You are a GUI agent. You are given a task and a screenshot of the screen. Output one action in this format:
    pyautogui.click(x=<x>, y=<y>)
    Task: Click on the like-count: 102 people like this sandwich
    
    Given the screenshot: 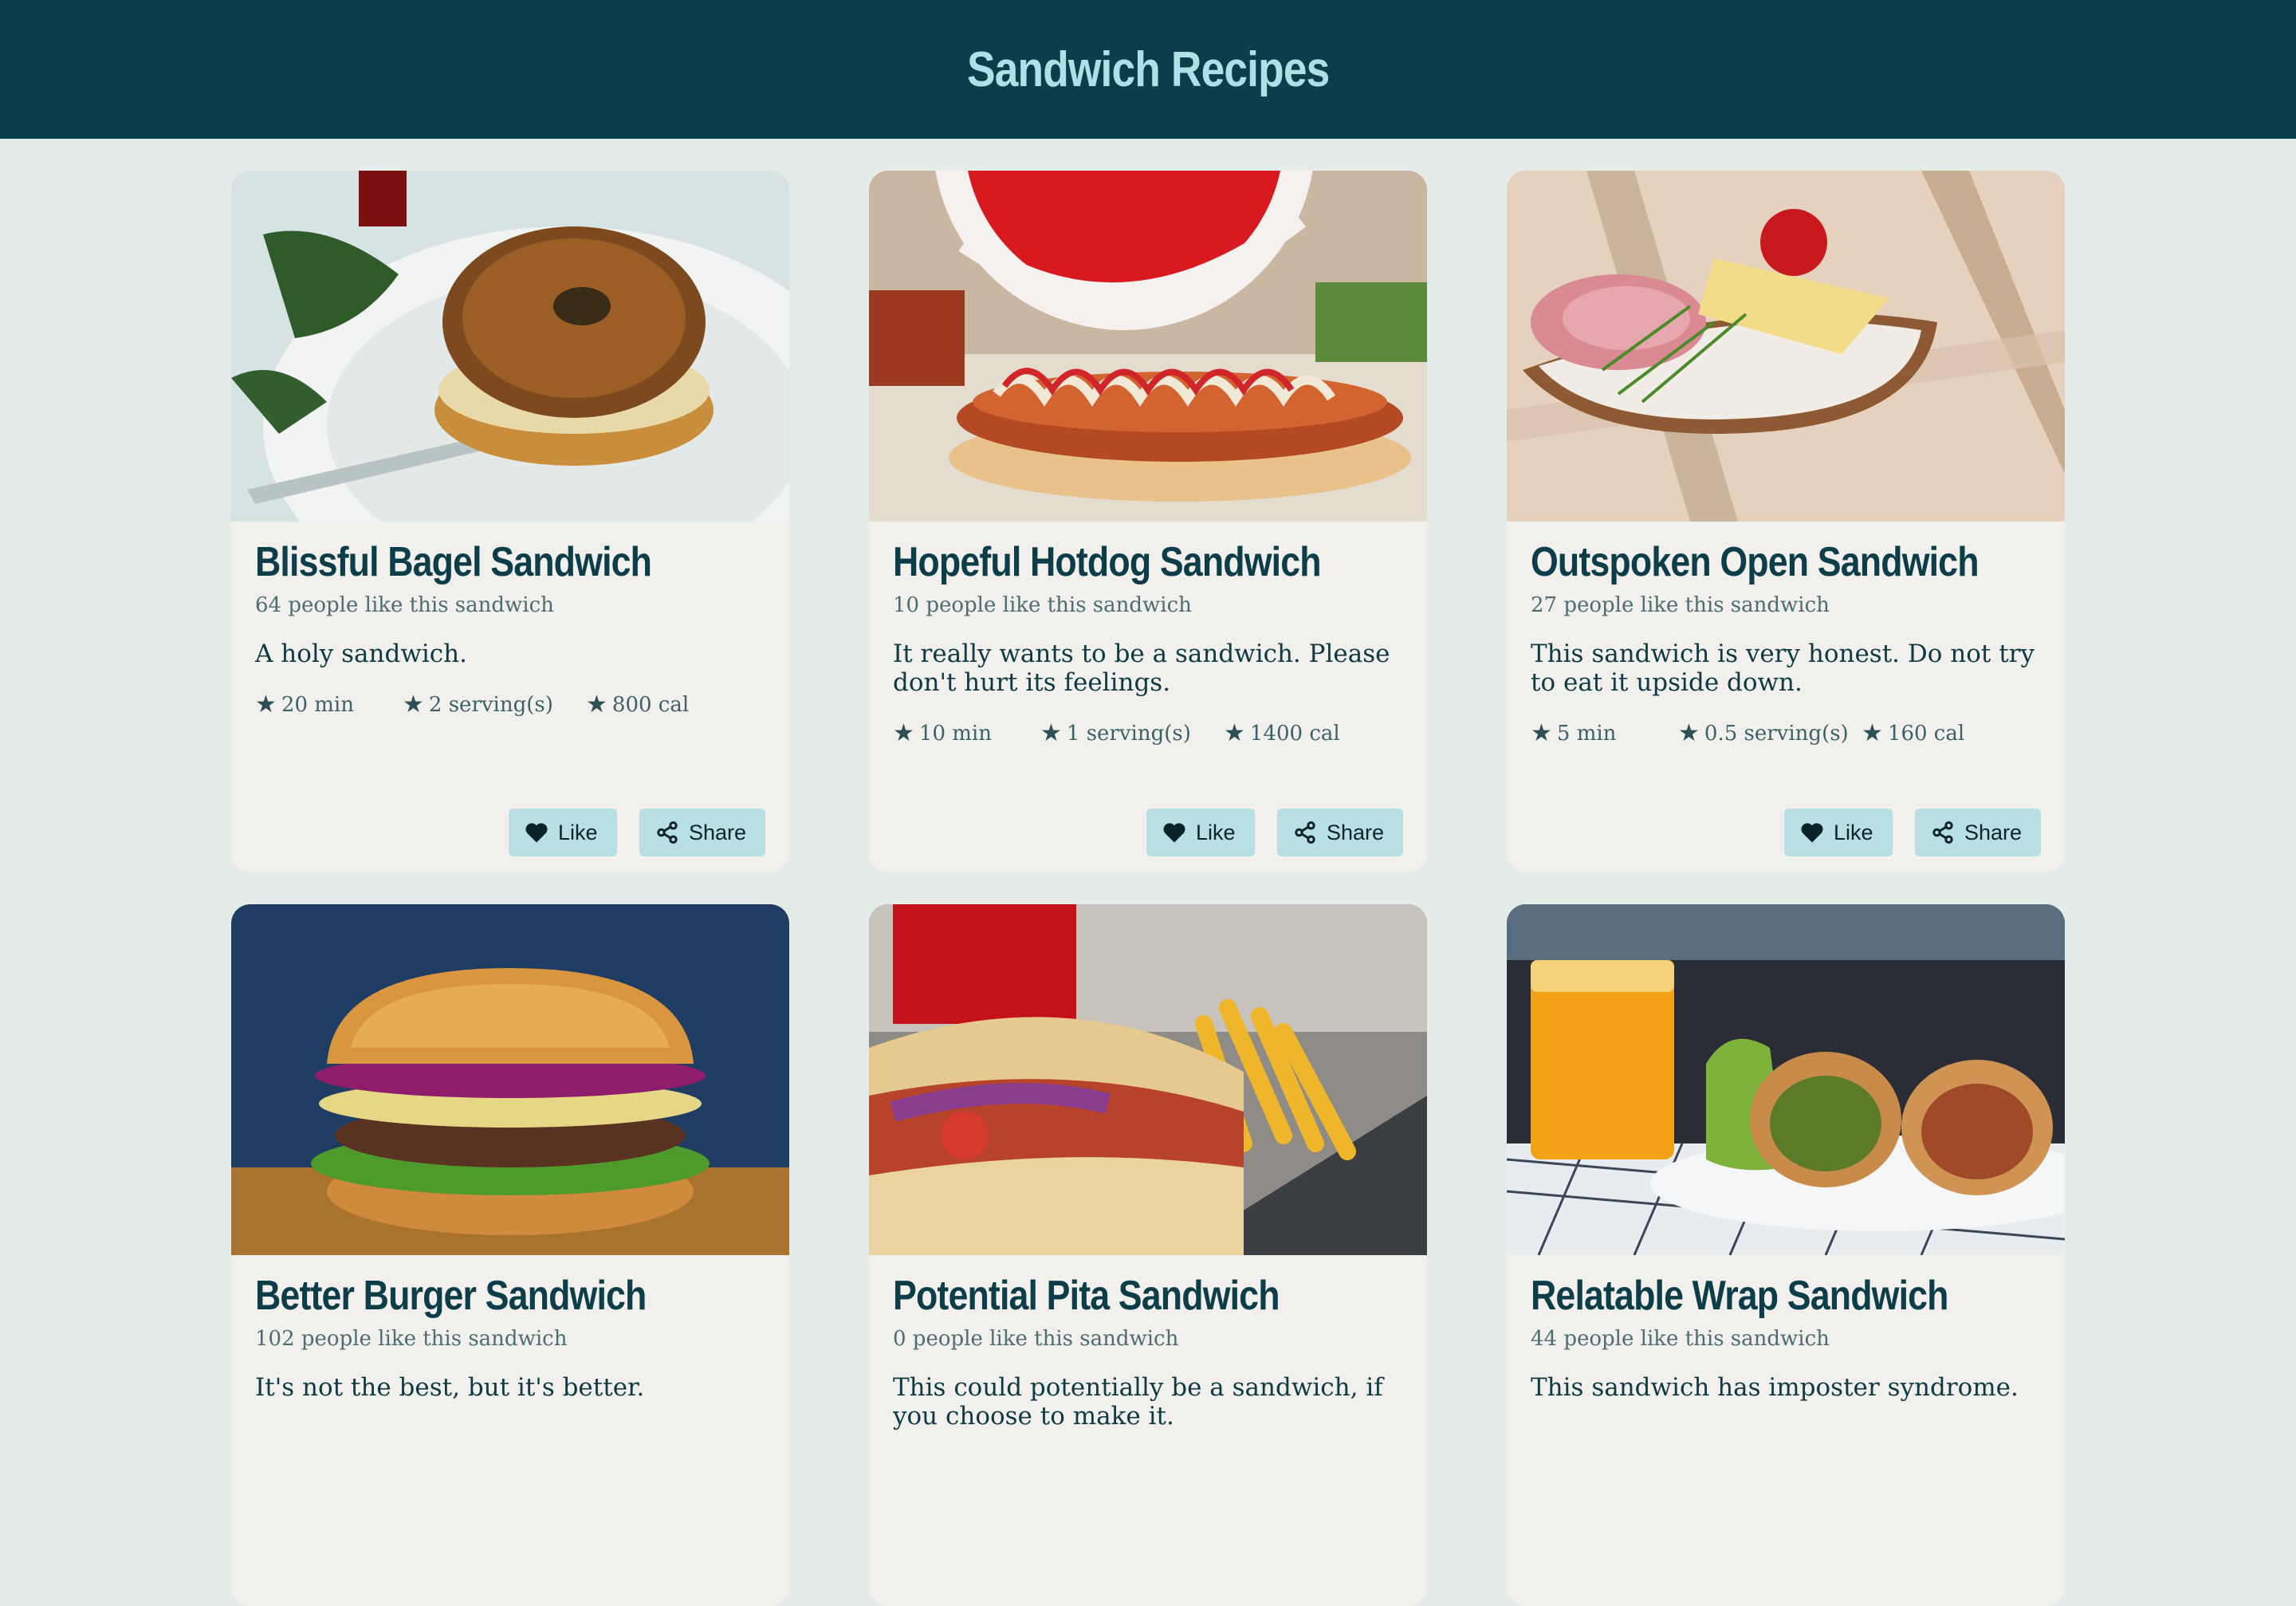 What is the action you would take?
    pyautogui.click(x=411, y=1339)
    